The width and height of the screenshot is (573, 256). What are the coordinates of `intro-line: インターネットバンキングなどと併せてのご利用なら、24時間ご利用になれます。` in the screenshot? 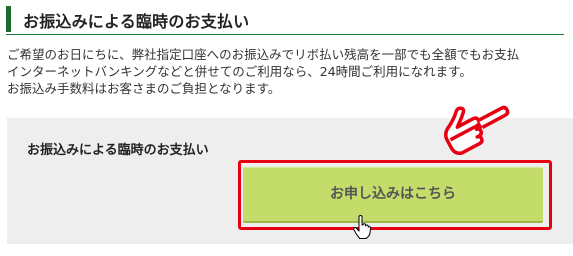 It's located at (239, 71).